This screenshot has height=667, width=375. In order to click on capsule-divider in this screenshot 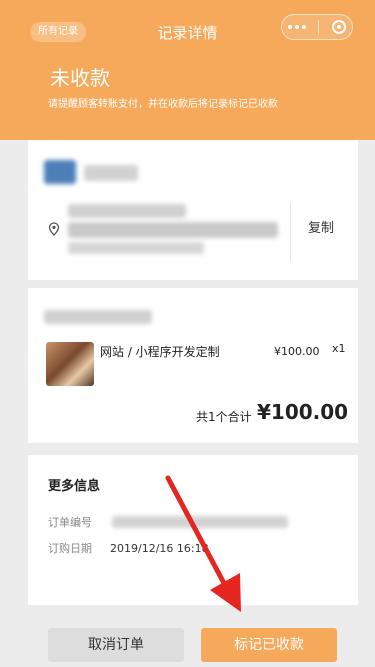, I will do `click(319, 27)`.